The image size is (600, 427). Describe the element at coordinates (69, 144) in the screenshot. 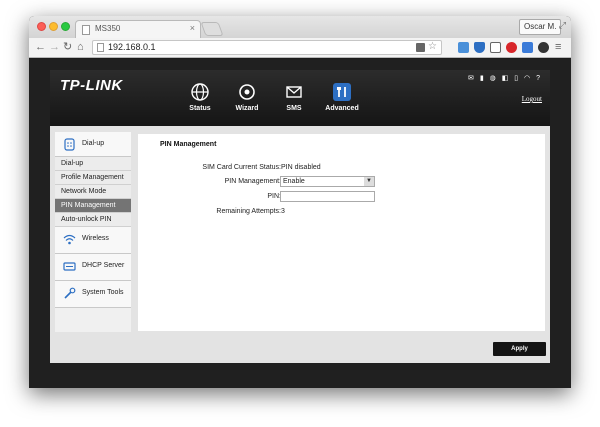

I see `phone-icon` at that location.